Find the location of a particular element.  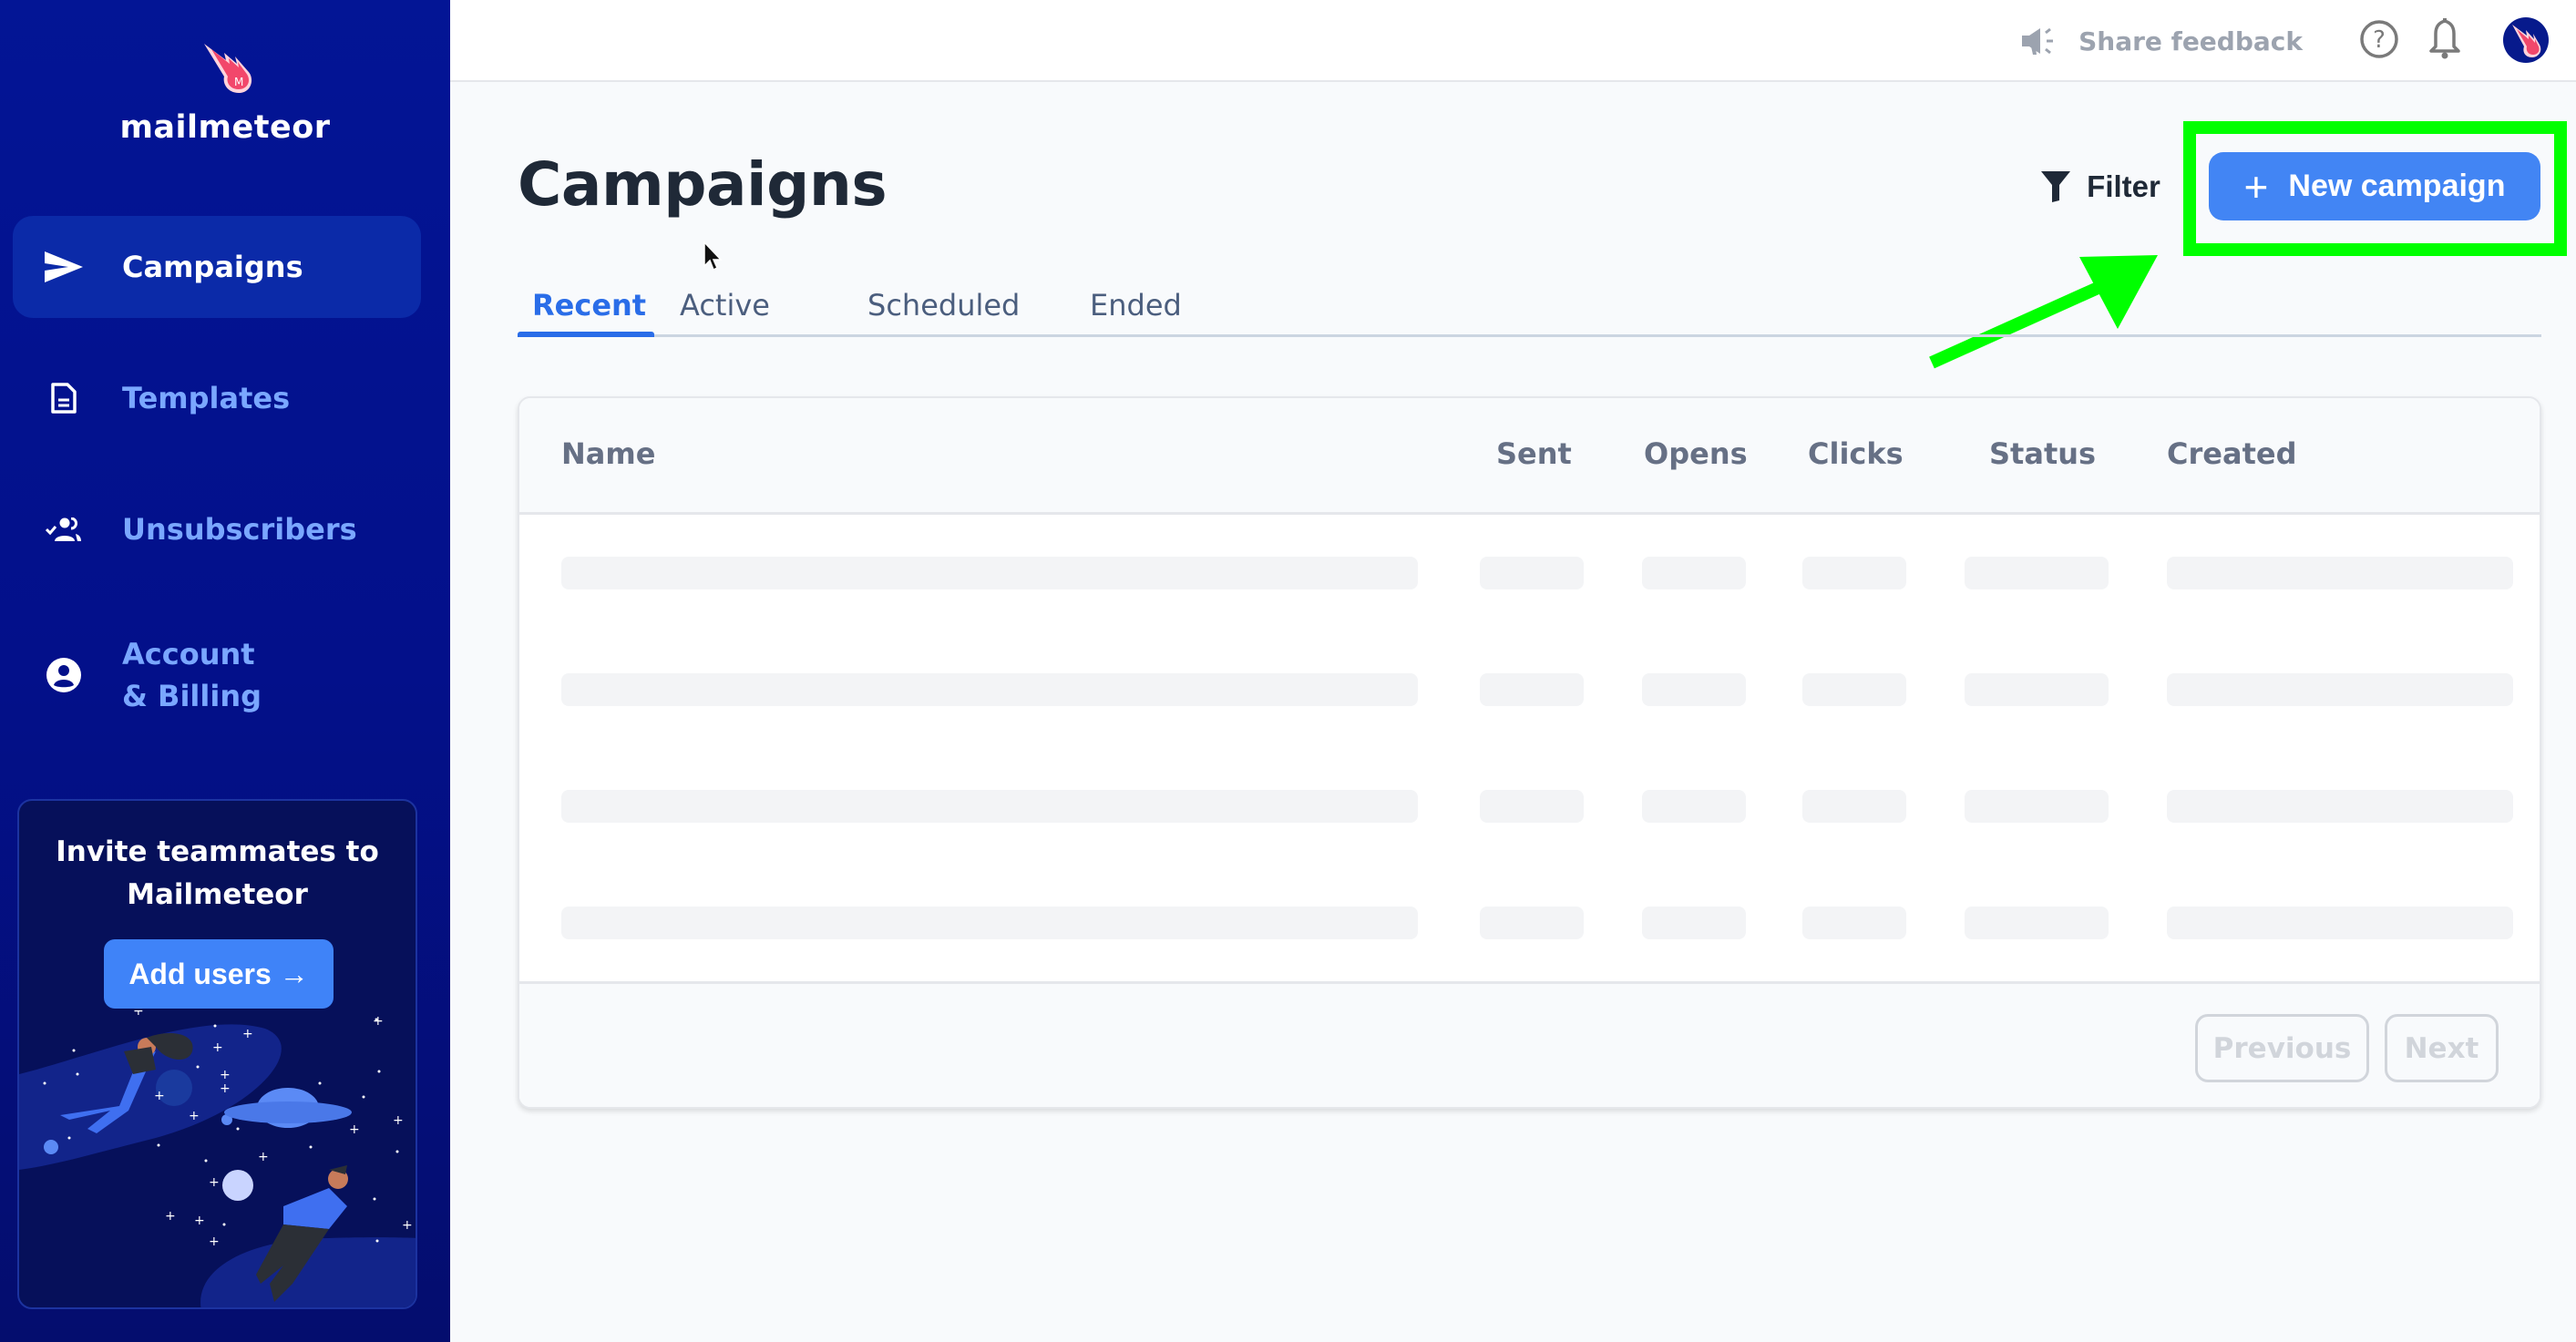

tab-scheduled: Scheduled is located at coordinates (944, 305).